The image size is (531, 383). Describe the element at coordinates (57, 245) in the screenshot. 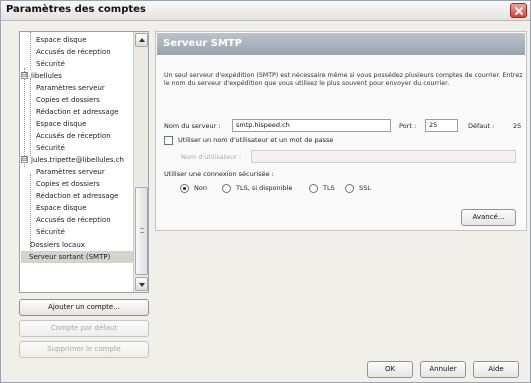

I see `tree-item-dossiers-locaux: Dossiers locaux` at that location.